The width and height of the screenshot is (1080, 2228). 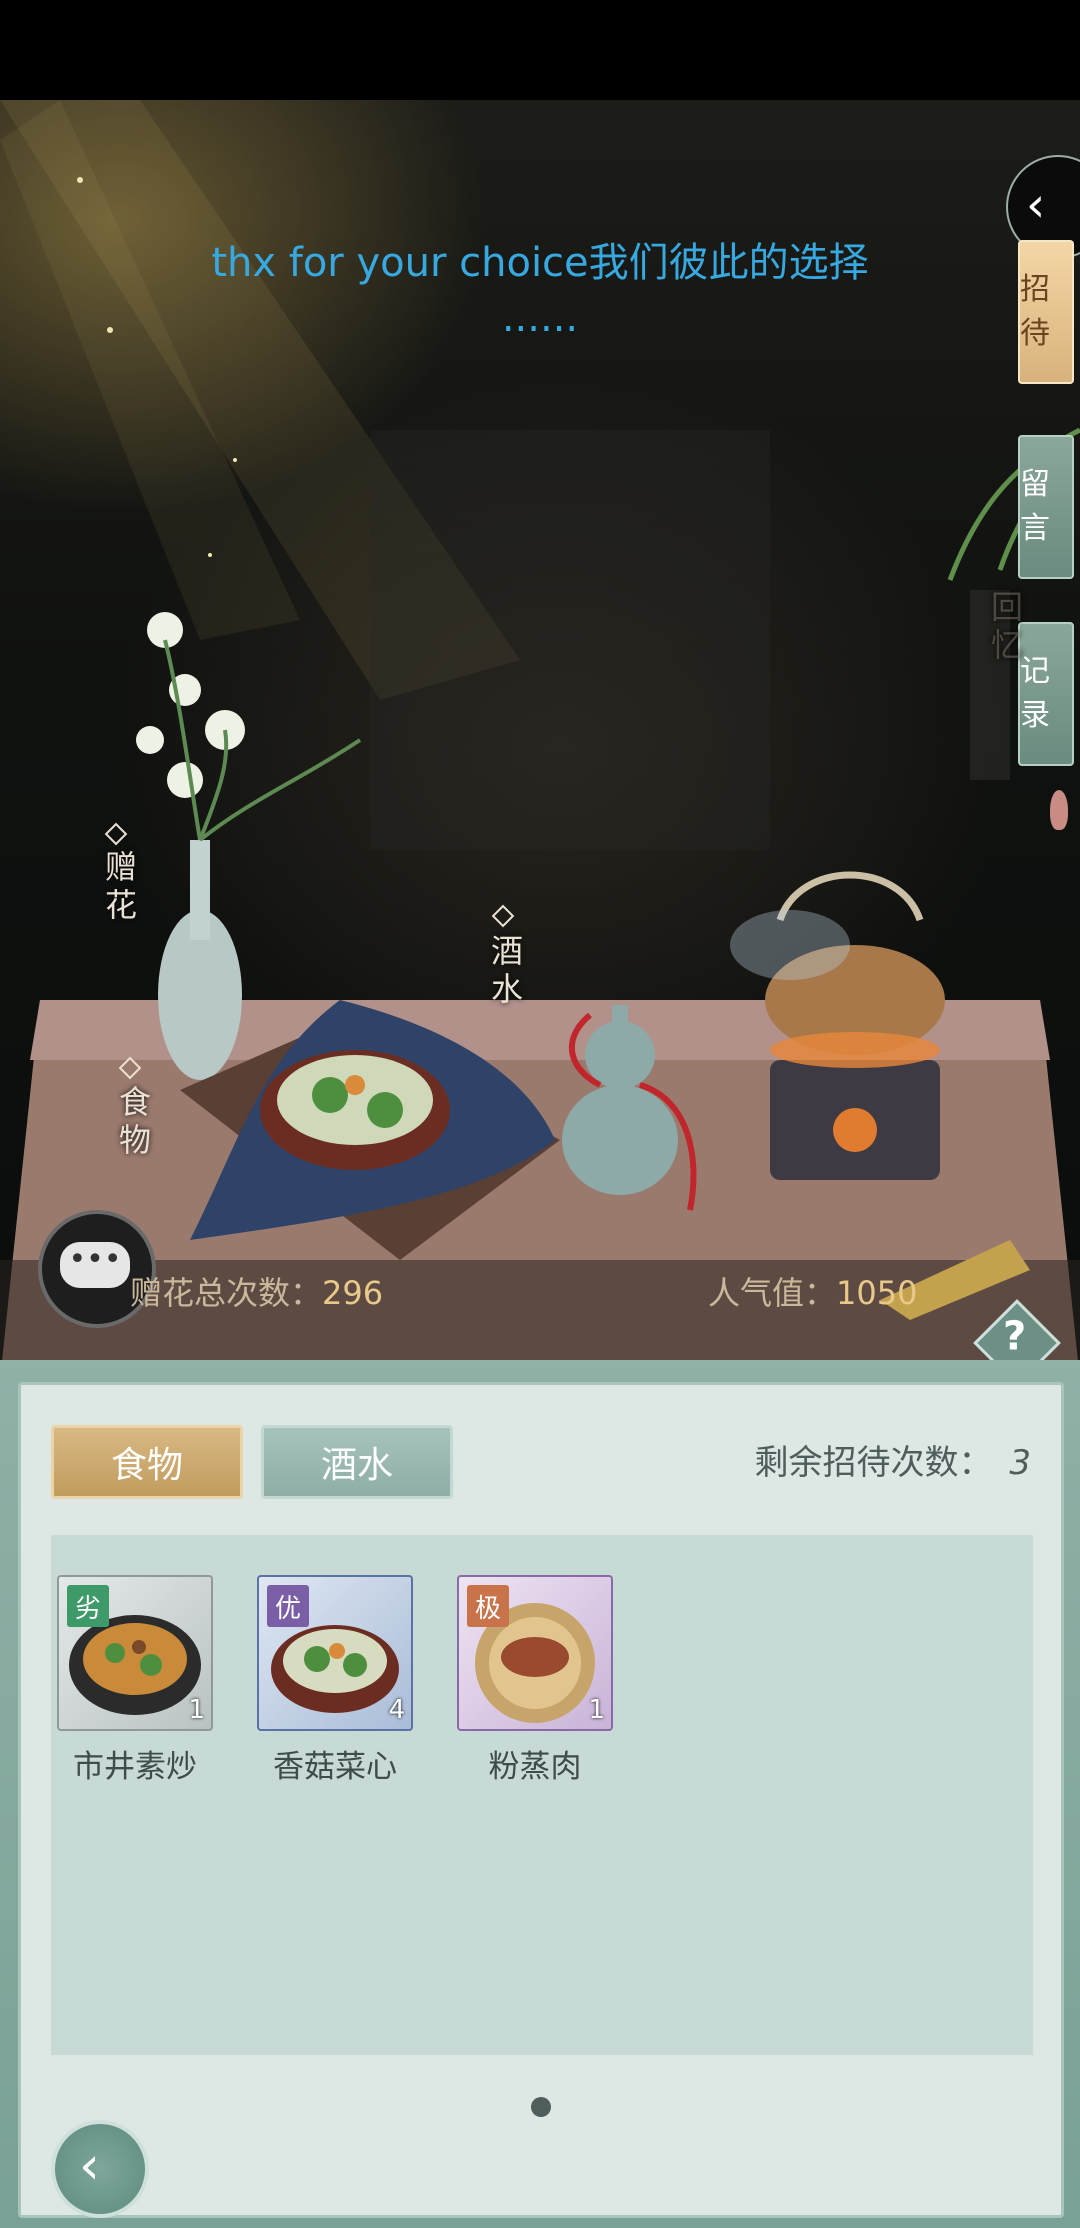 What do you see at coordinates (88, 1606) in the screenshot?
I see `quality-badge: 劣` at bounding box center [88, 1606].